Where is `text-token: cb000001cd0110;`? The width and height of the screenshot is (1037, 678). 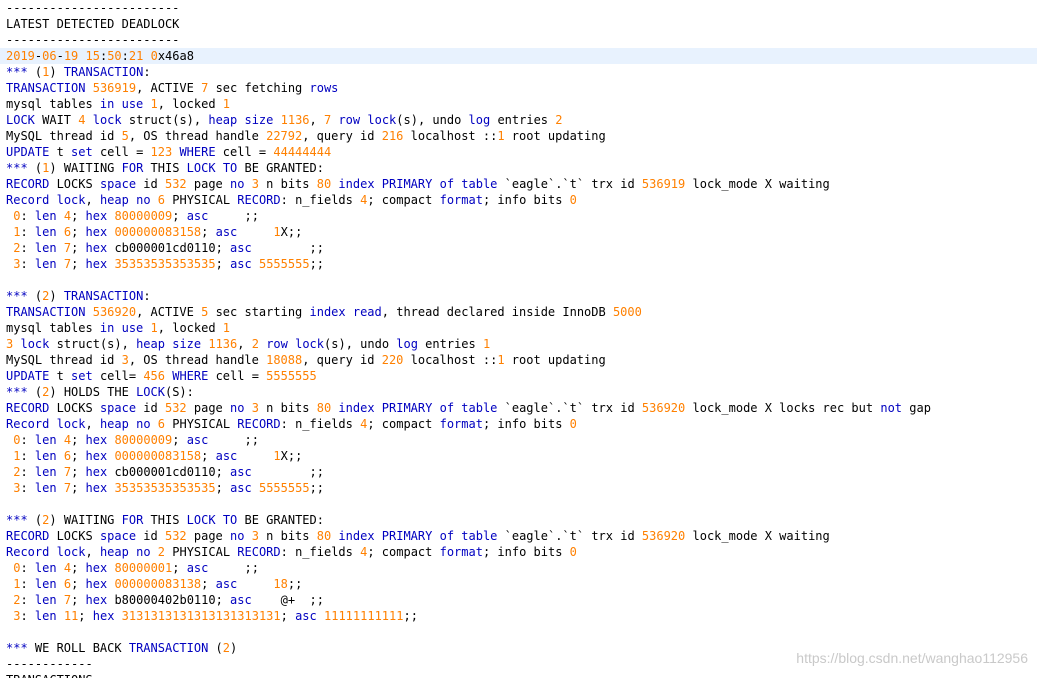
text-token: cb000001cd0110; is located at coordinates (169, 472).